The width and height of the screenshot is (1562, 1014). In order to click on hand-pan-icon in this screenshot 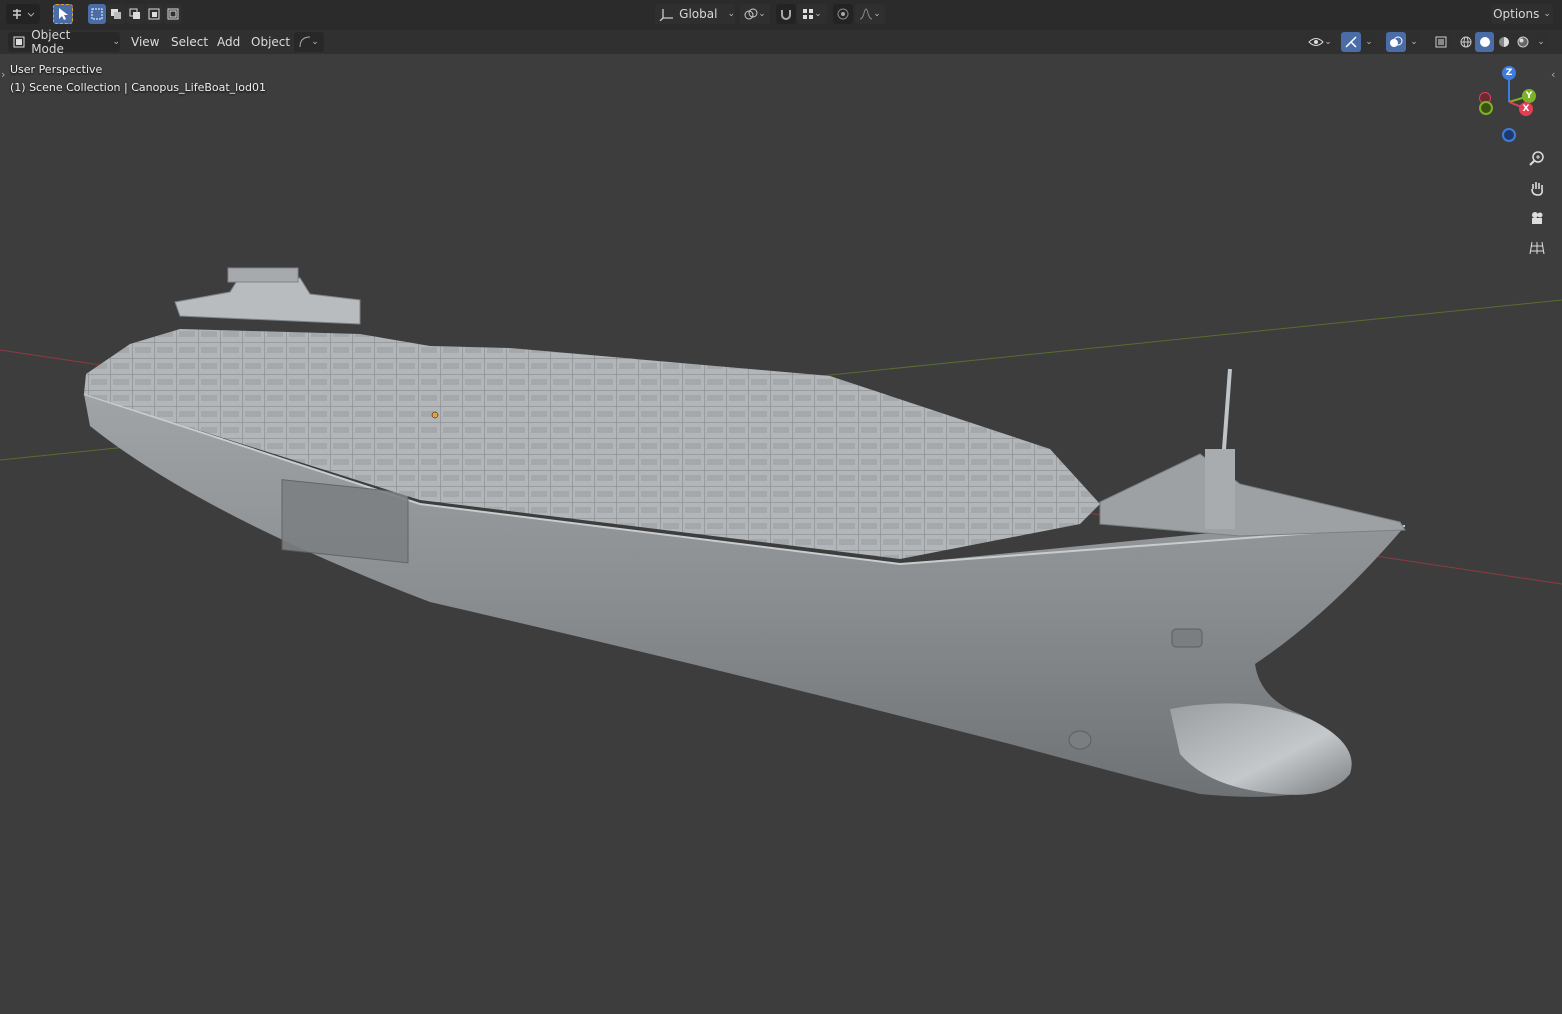, I will do `click(1537, 189)`.